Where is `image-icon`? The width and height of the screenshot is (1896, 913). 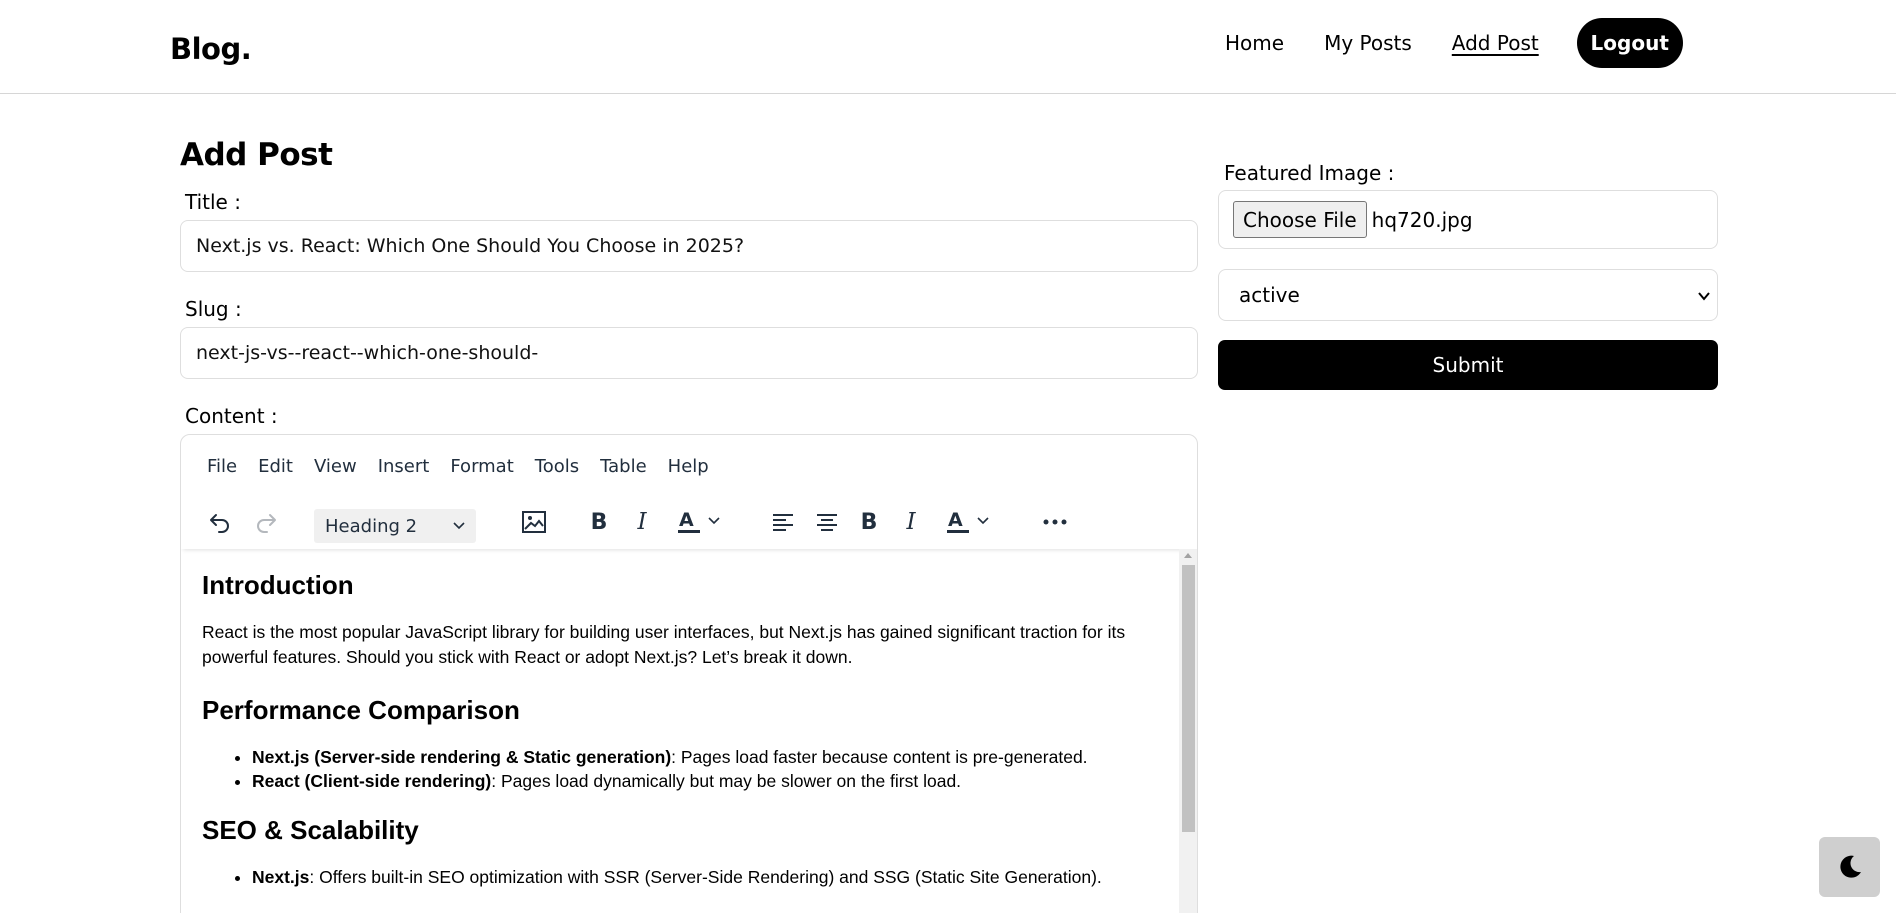 image-icon is located at coordinates (534, 522).